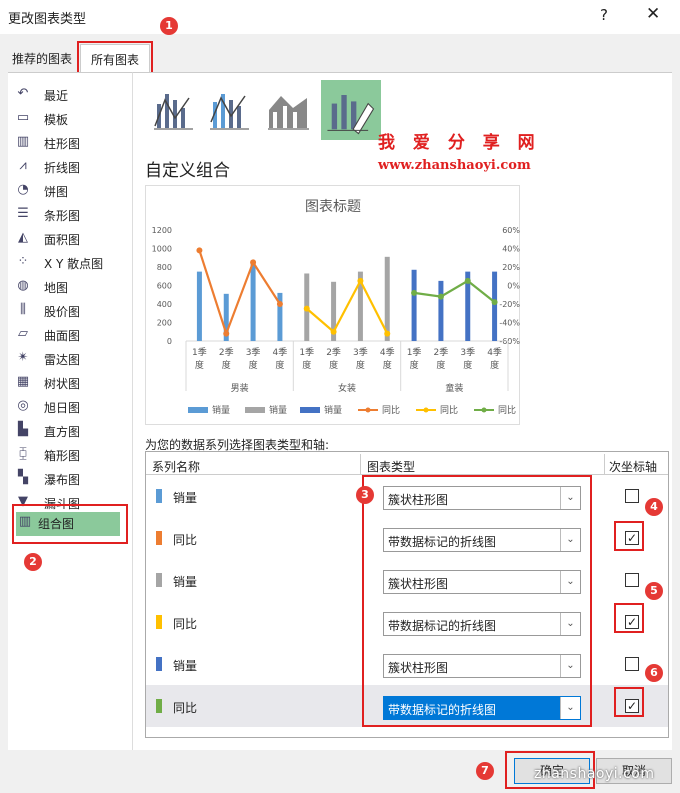 The image size is (680, 793). Describe the element at coordinates (70, 524) in the screenshot. I see `annotation-box-combo` at that location.